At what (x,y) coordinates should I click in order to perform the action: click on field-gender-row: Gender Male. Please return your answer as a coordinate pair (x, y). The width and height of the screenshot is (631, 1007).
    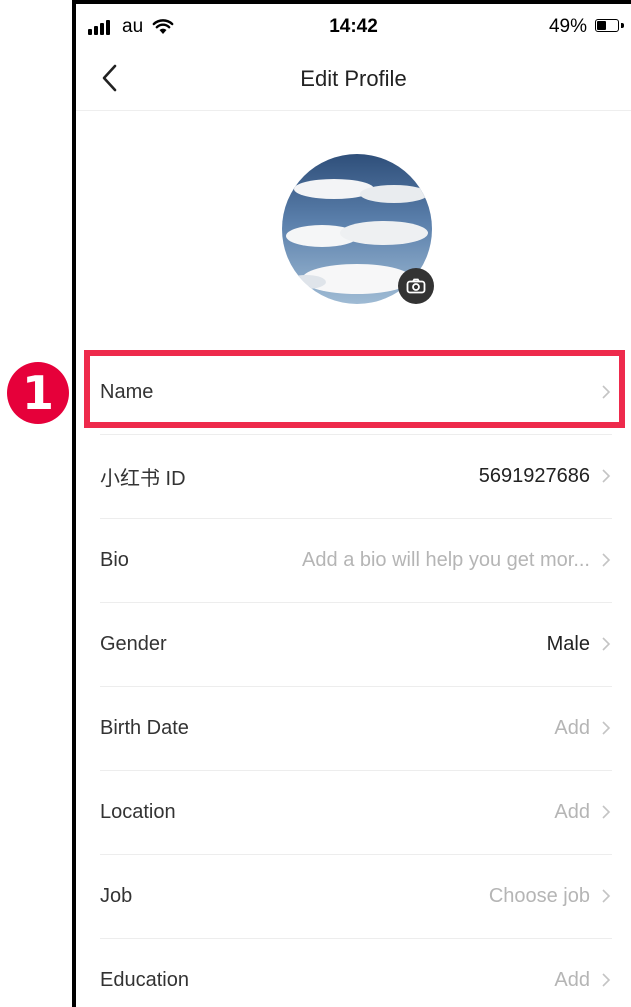
    Looking at the image, I should click on (356, 644).